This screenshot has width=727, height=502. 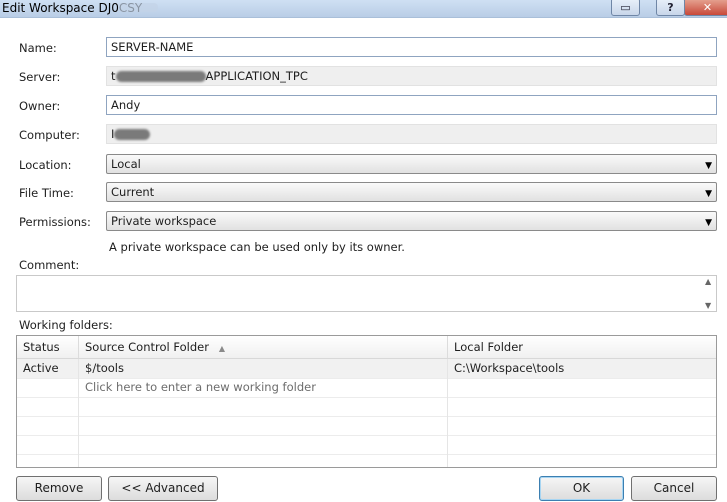 I want to click on new-row: Click here to enter a new working folder, so click(x=366, y=388).